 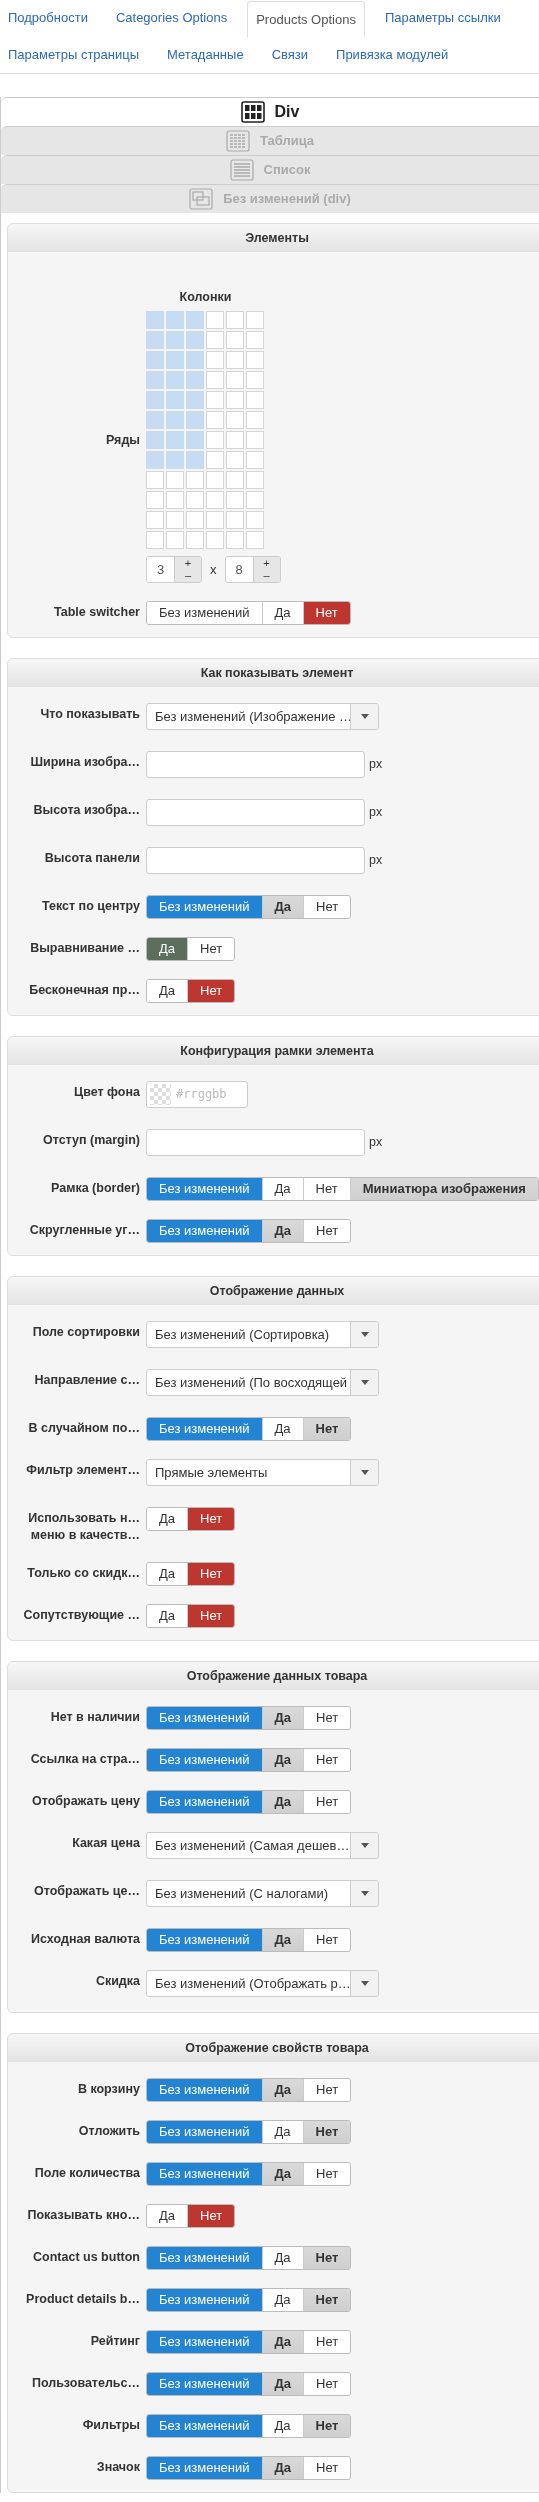 I want to click on tab: Products Options, so click(x=306, y=19).